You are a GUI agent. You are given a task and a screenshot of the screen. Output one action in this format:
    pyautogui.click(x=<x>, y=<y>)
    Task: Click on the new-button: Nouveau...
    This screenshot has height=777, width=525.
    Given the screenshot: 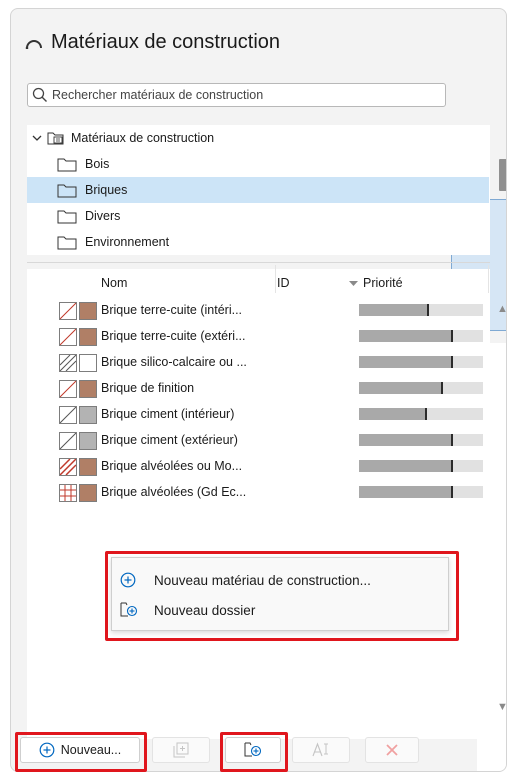 What is the action you would take?
    pyautogui.click(x=80, y=750)
    